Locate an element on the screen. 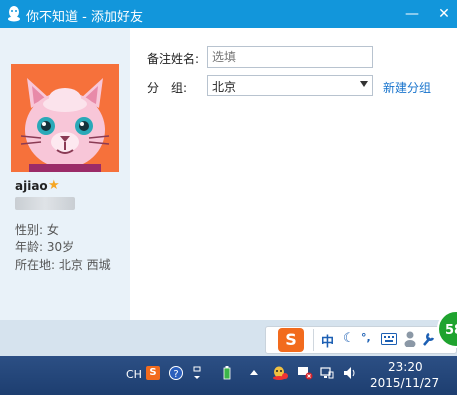 This screenshot has height=395, width=457. network-icon is located at coordinates (327, 373).